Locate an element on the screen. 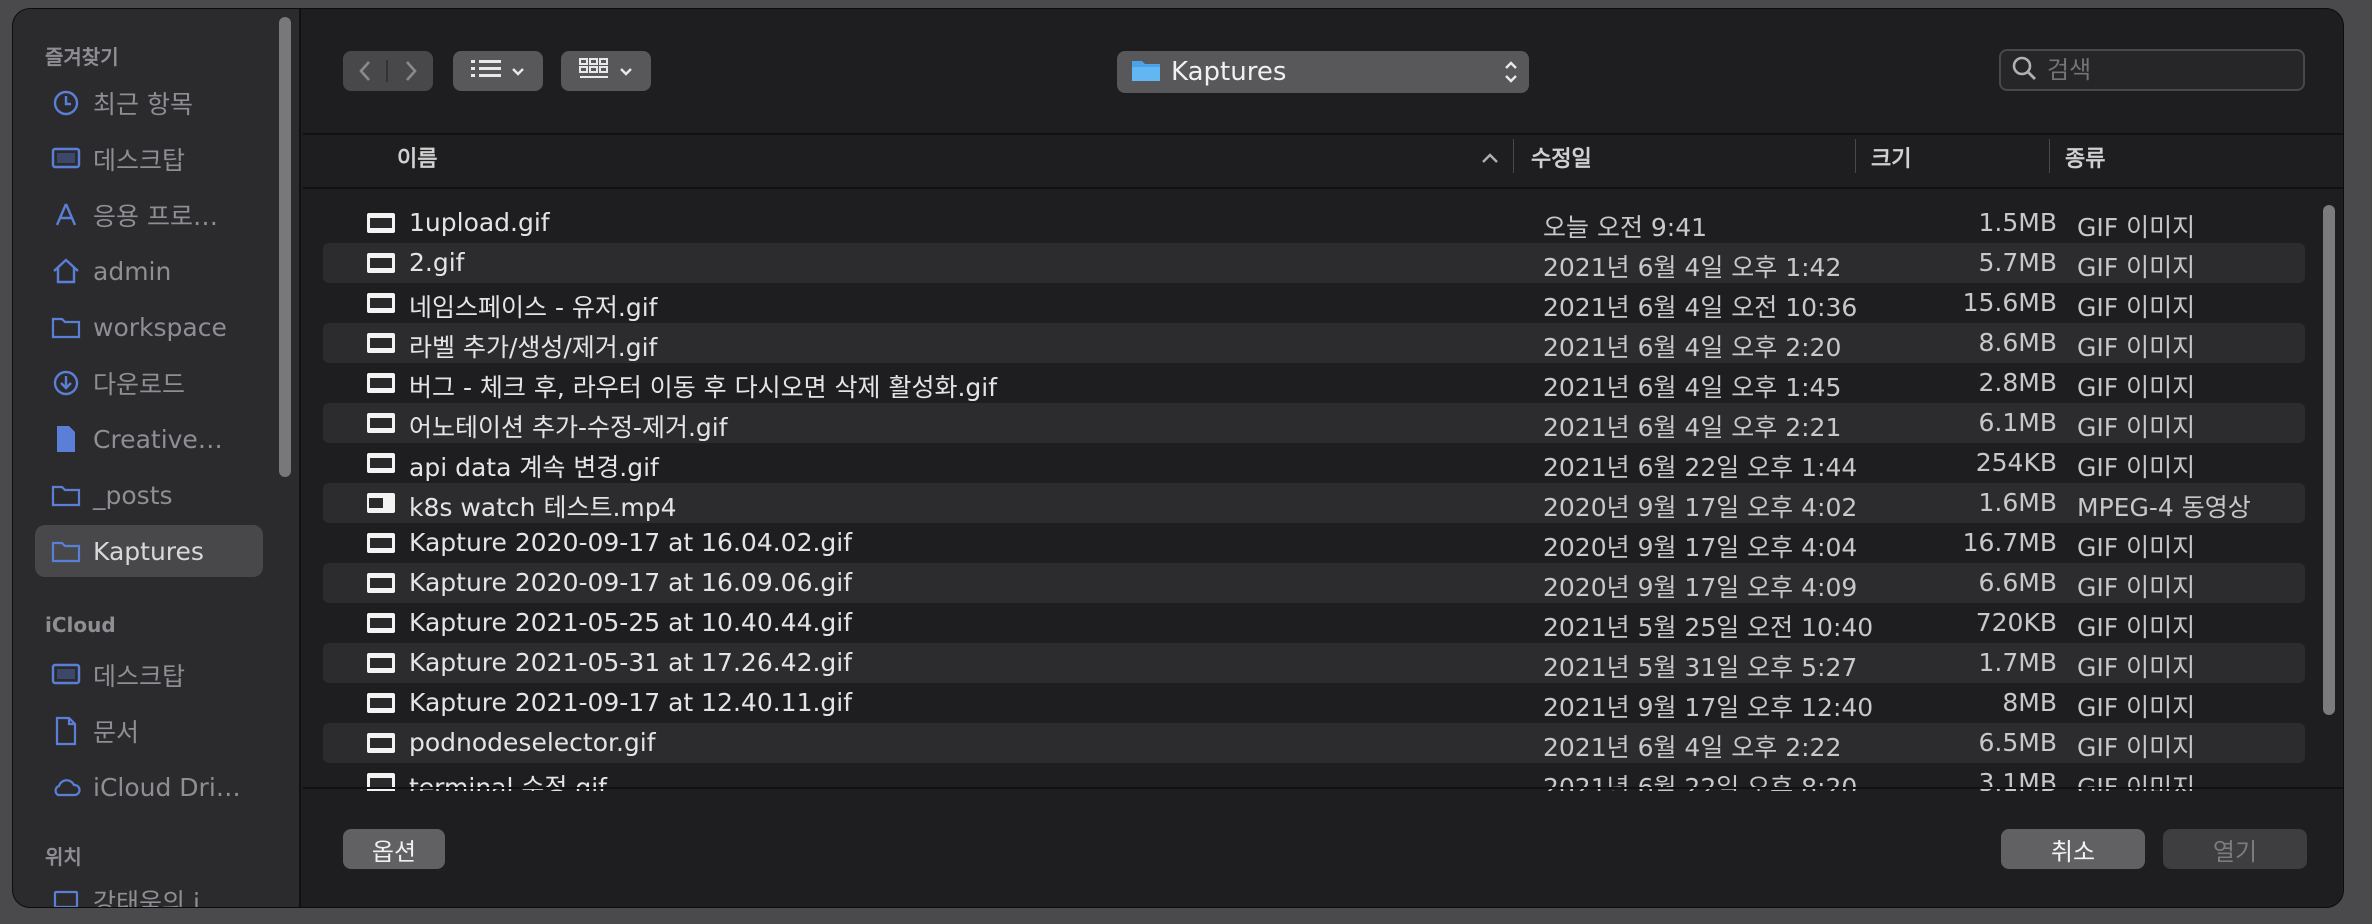 The image size is (2372, 924). search-field is located at coordinates (2152, 70).